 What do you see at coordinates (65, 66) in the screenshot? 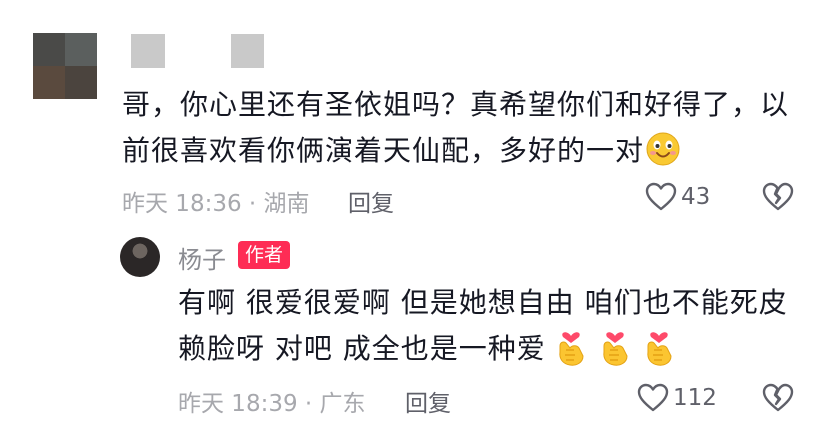
I see `commenter-avatar` at bounding box center [65, 66].